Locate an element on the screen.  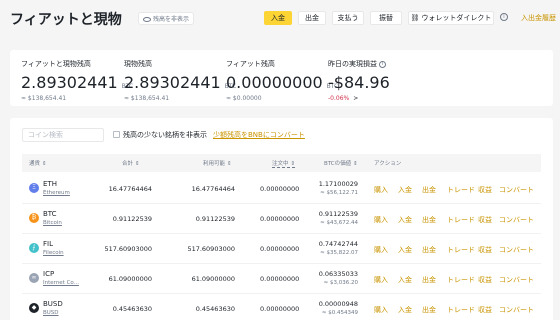
hide-small-checkbox is located at coordinates (116, 134).